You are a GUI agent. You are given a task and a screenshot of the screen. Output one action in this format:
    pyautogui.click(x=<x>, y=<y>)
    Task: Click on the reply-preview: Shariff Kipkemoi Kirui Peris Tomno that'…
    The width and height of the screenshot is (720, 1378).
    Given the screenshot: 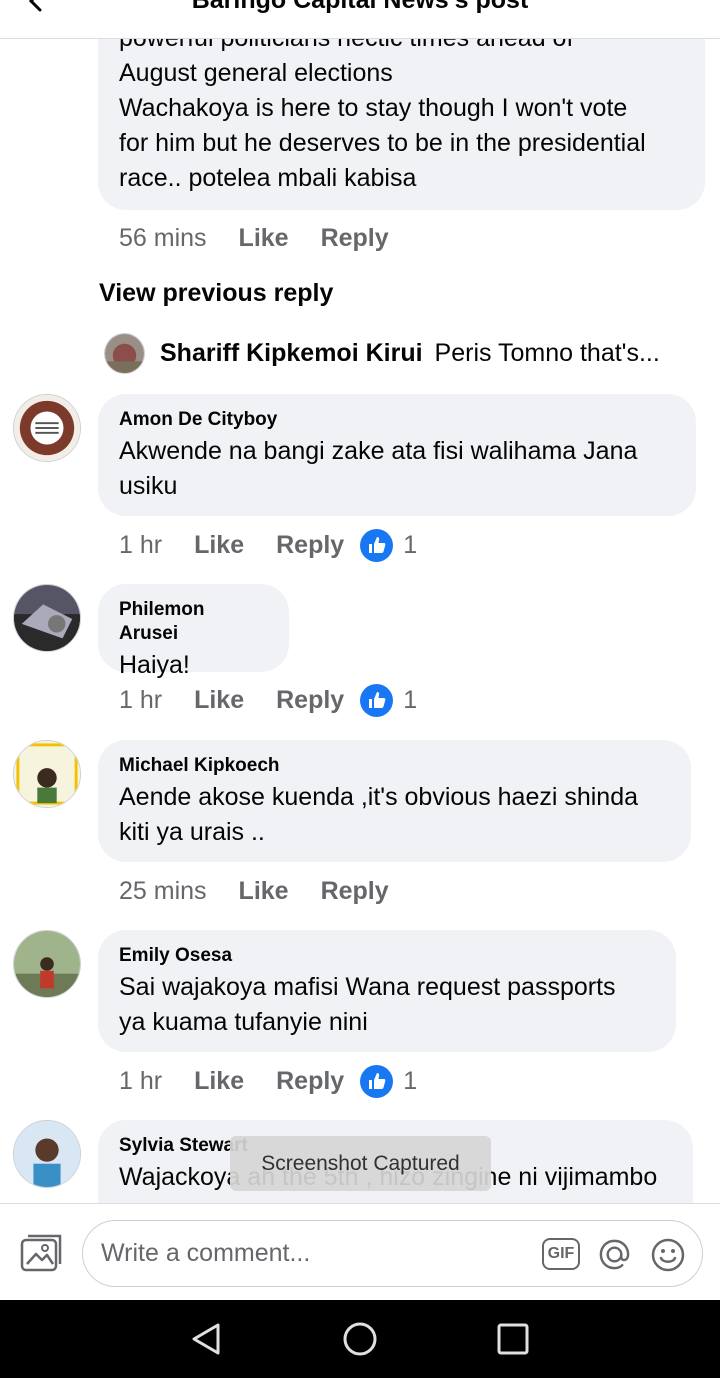 What is the action you would take?
    pyautogui.click(x=382, y=353)
    